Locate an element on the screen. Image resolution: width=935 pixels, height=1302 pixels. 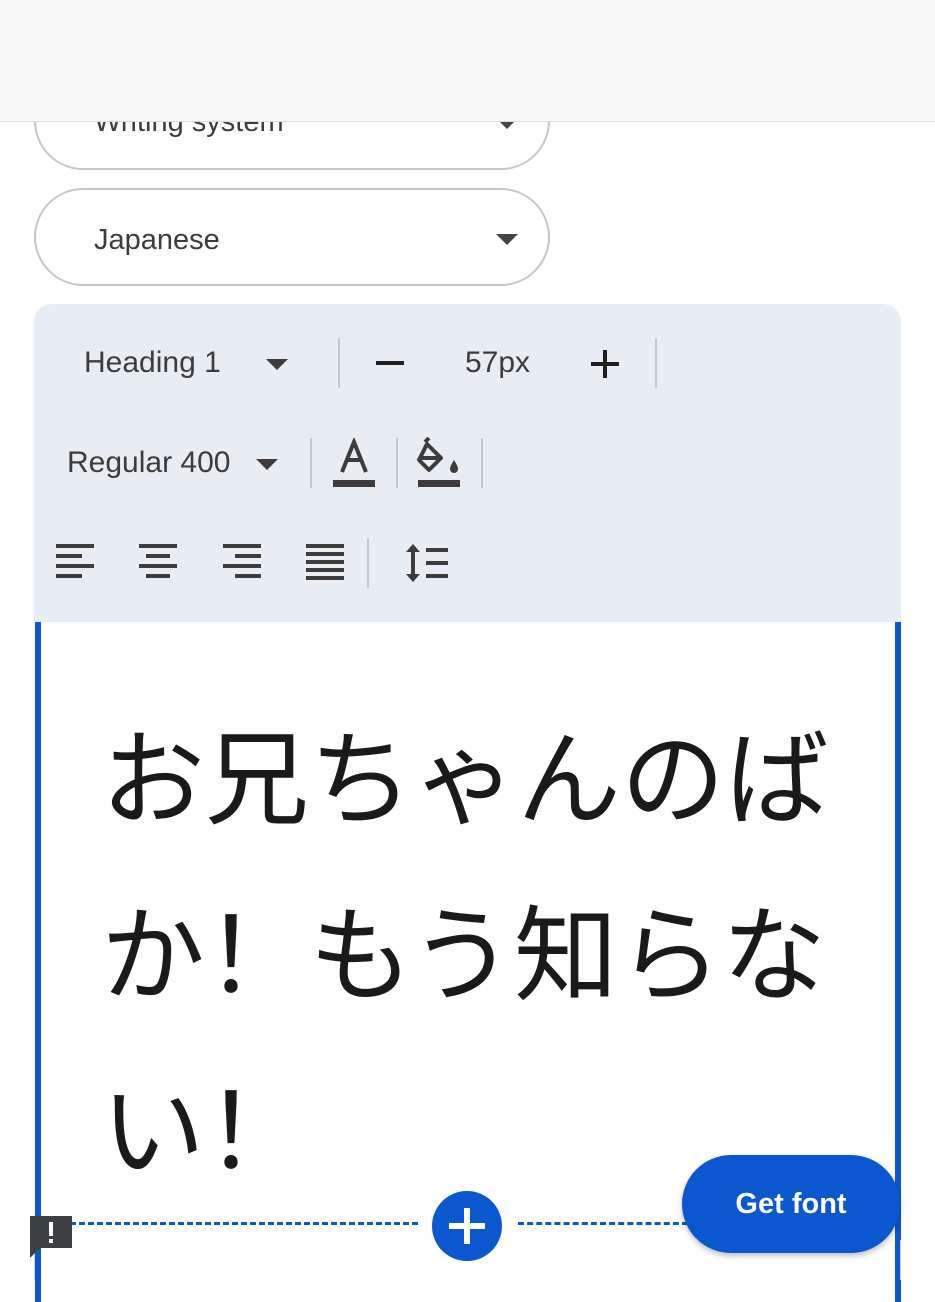
style-select: Heading 1 is located at coordinates (152, 363).